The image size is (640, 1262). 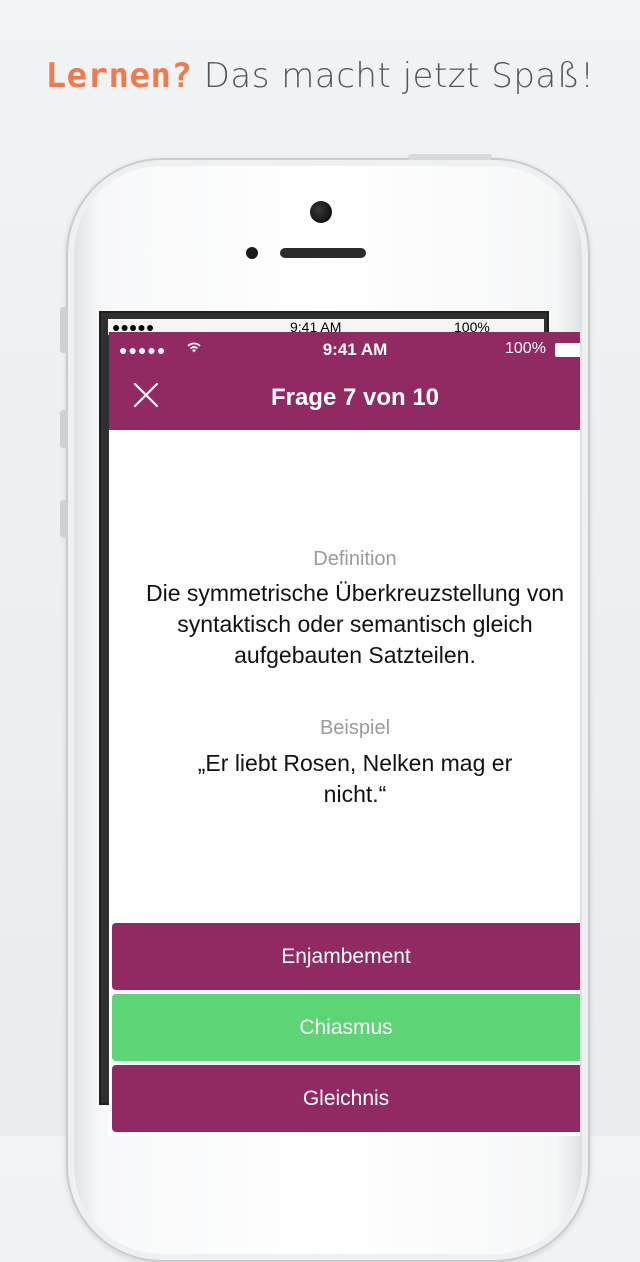 What do you see at coordinates (355, 397) in the screenshot?
I see `page-title: Frage 7 von 10` at bounding box center [355, 397].